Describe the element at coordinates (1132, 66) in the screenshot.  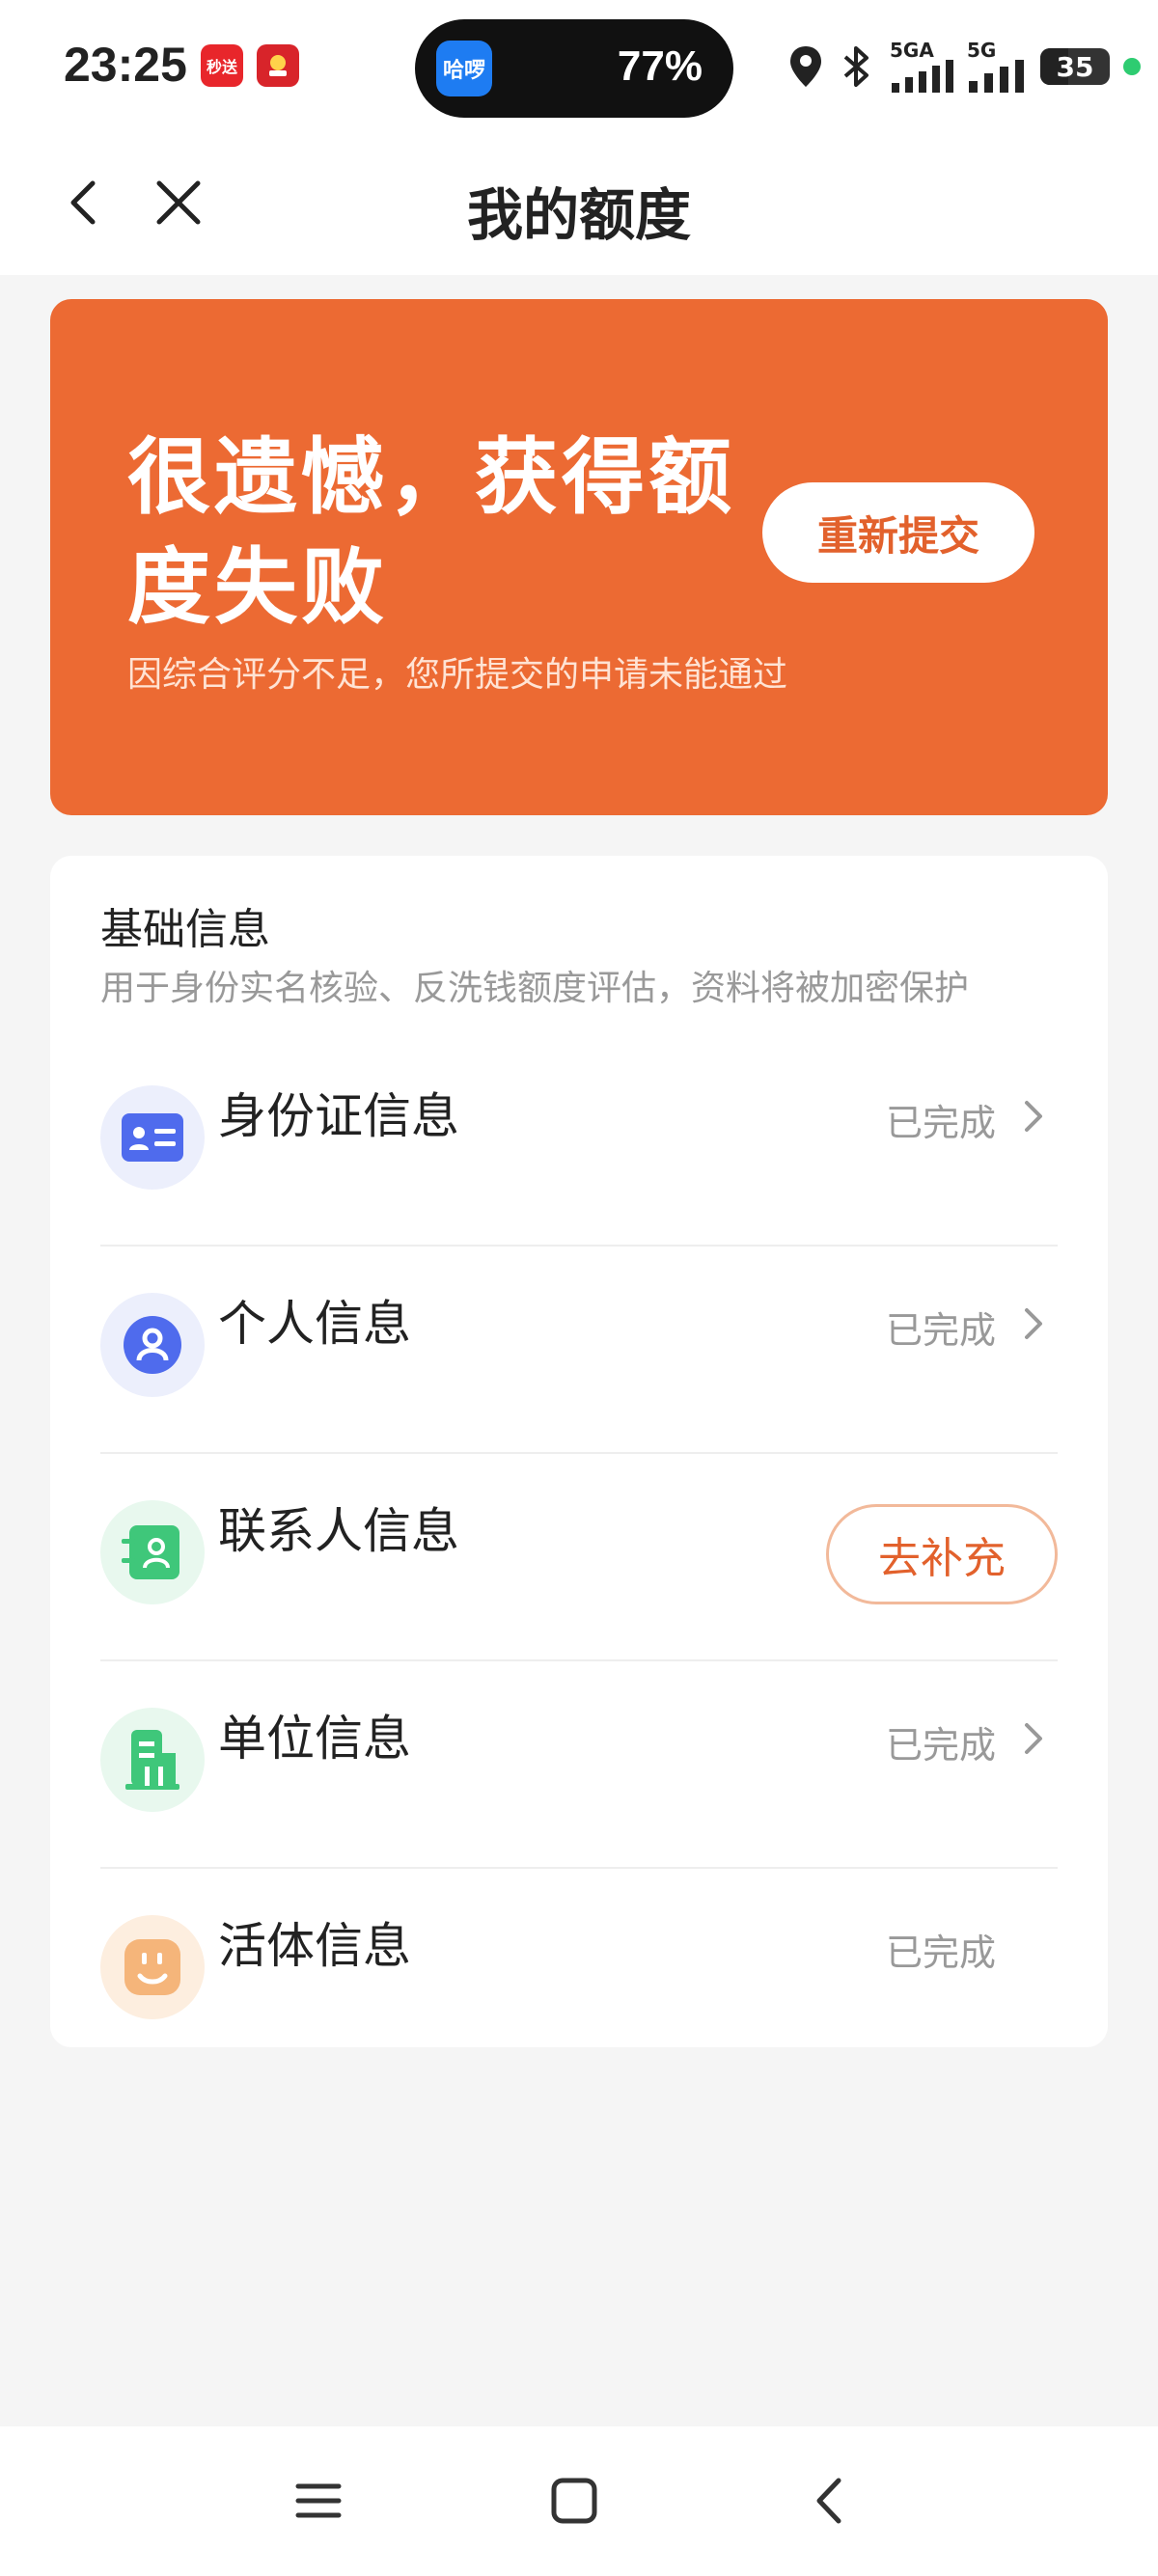
I see `privacy-dot` at that location.